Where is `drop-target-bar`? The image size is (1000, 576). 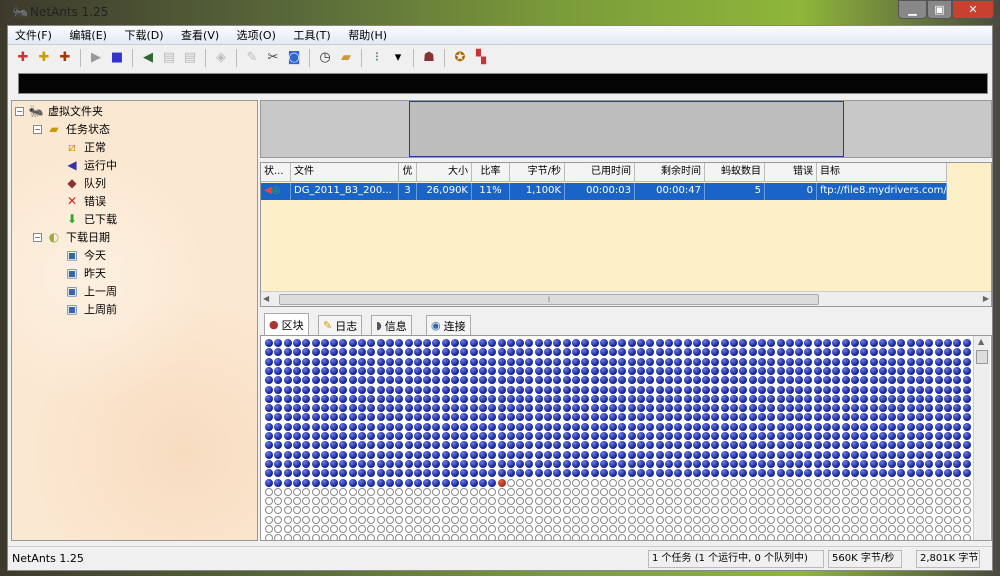 drop-target-bar is located at coordinates (503, 83).